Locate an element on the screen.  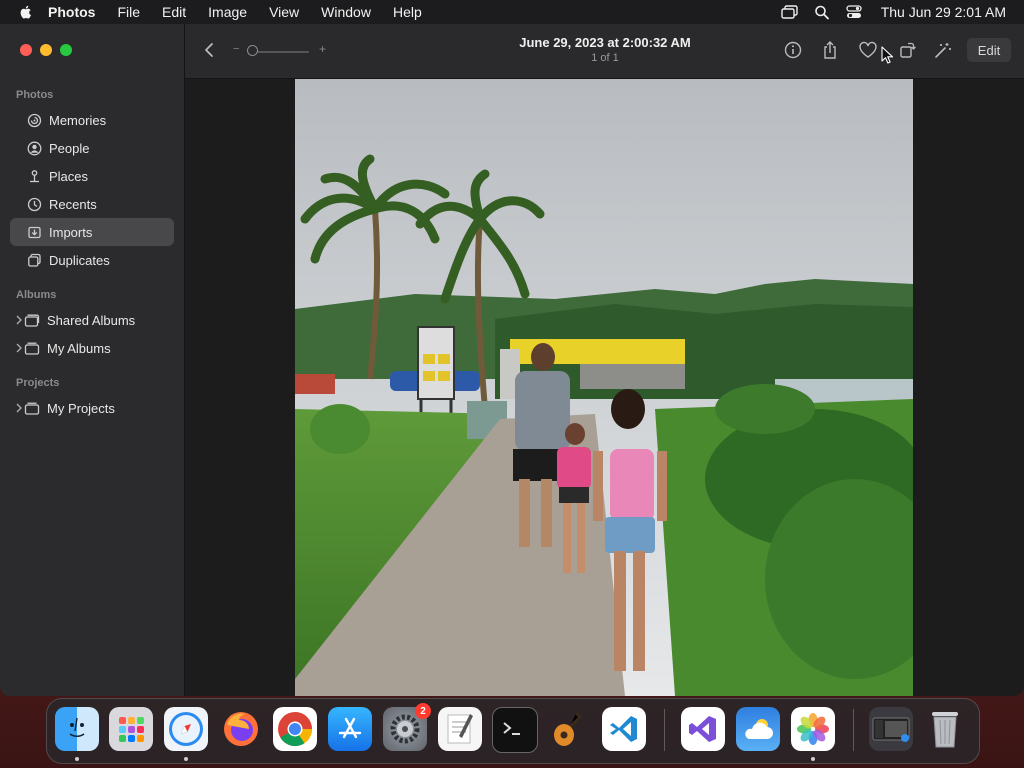
dock-window-preview is located at coordinates (891, 729).